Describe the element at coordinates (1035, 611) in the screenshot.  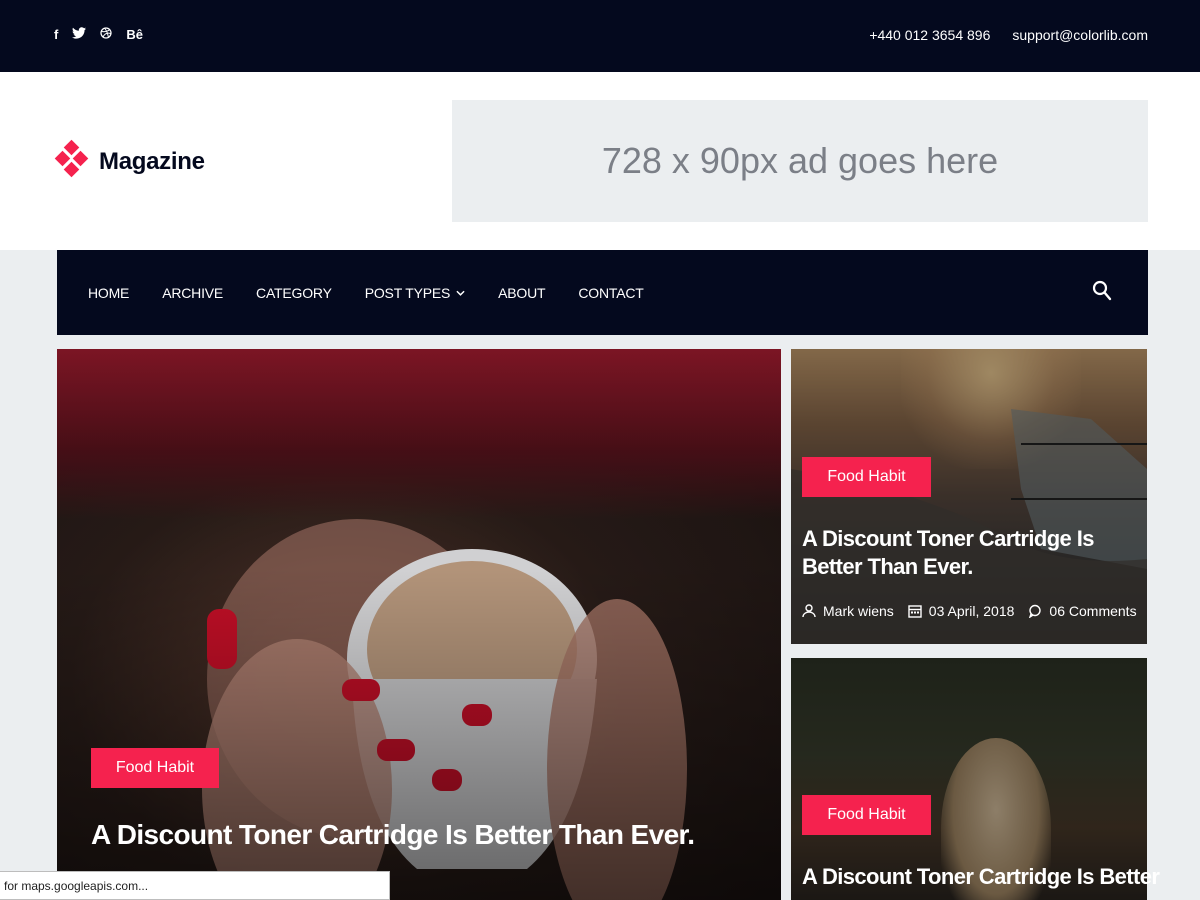
I see `comment-icon` at that location.